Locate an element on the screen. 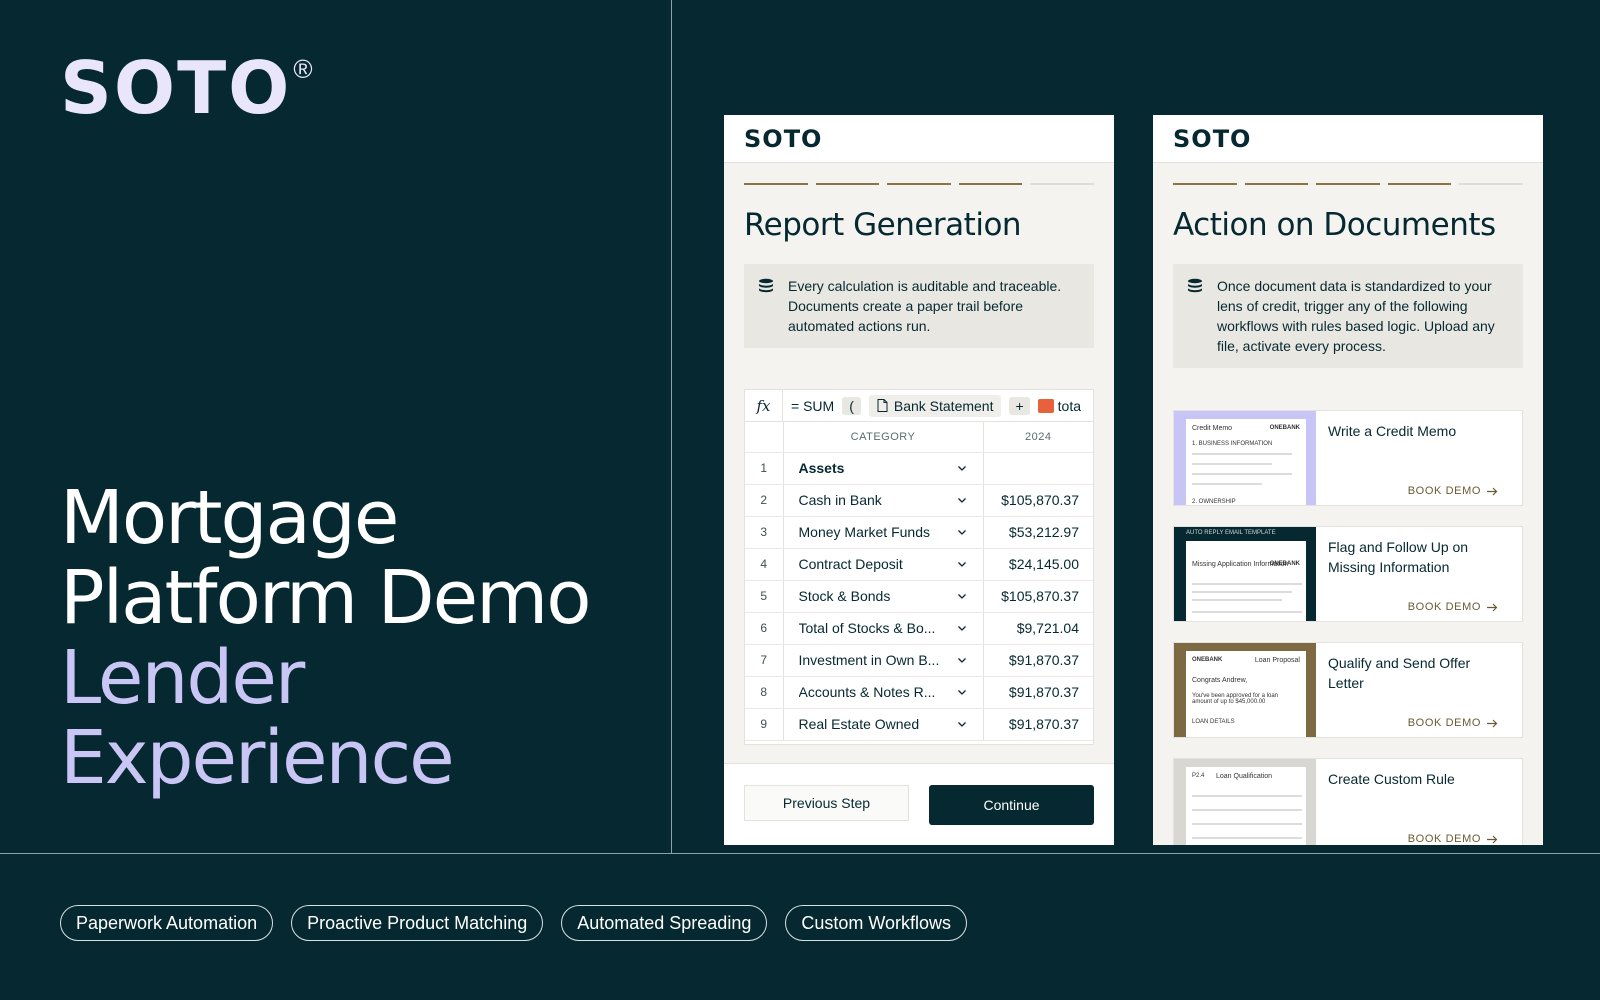  category-label: Real Estate Owned is located at coordinates (859, 724).